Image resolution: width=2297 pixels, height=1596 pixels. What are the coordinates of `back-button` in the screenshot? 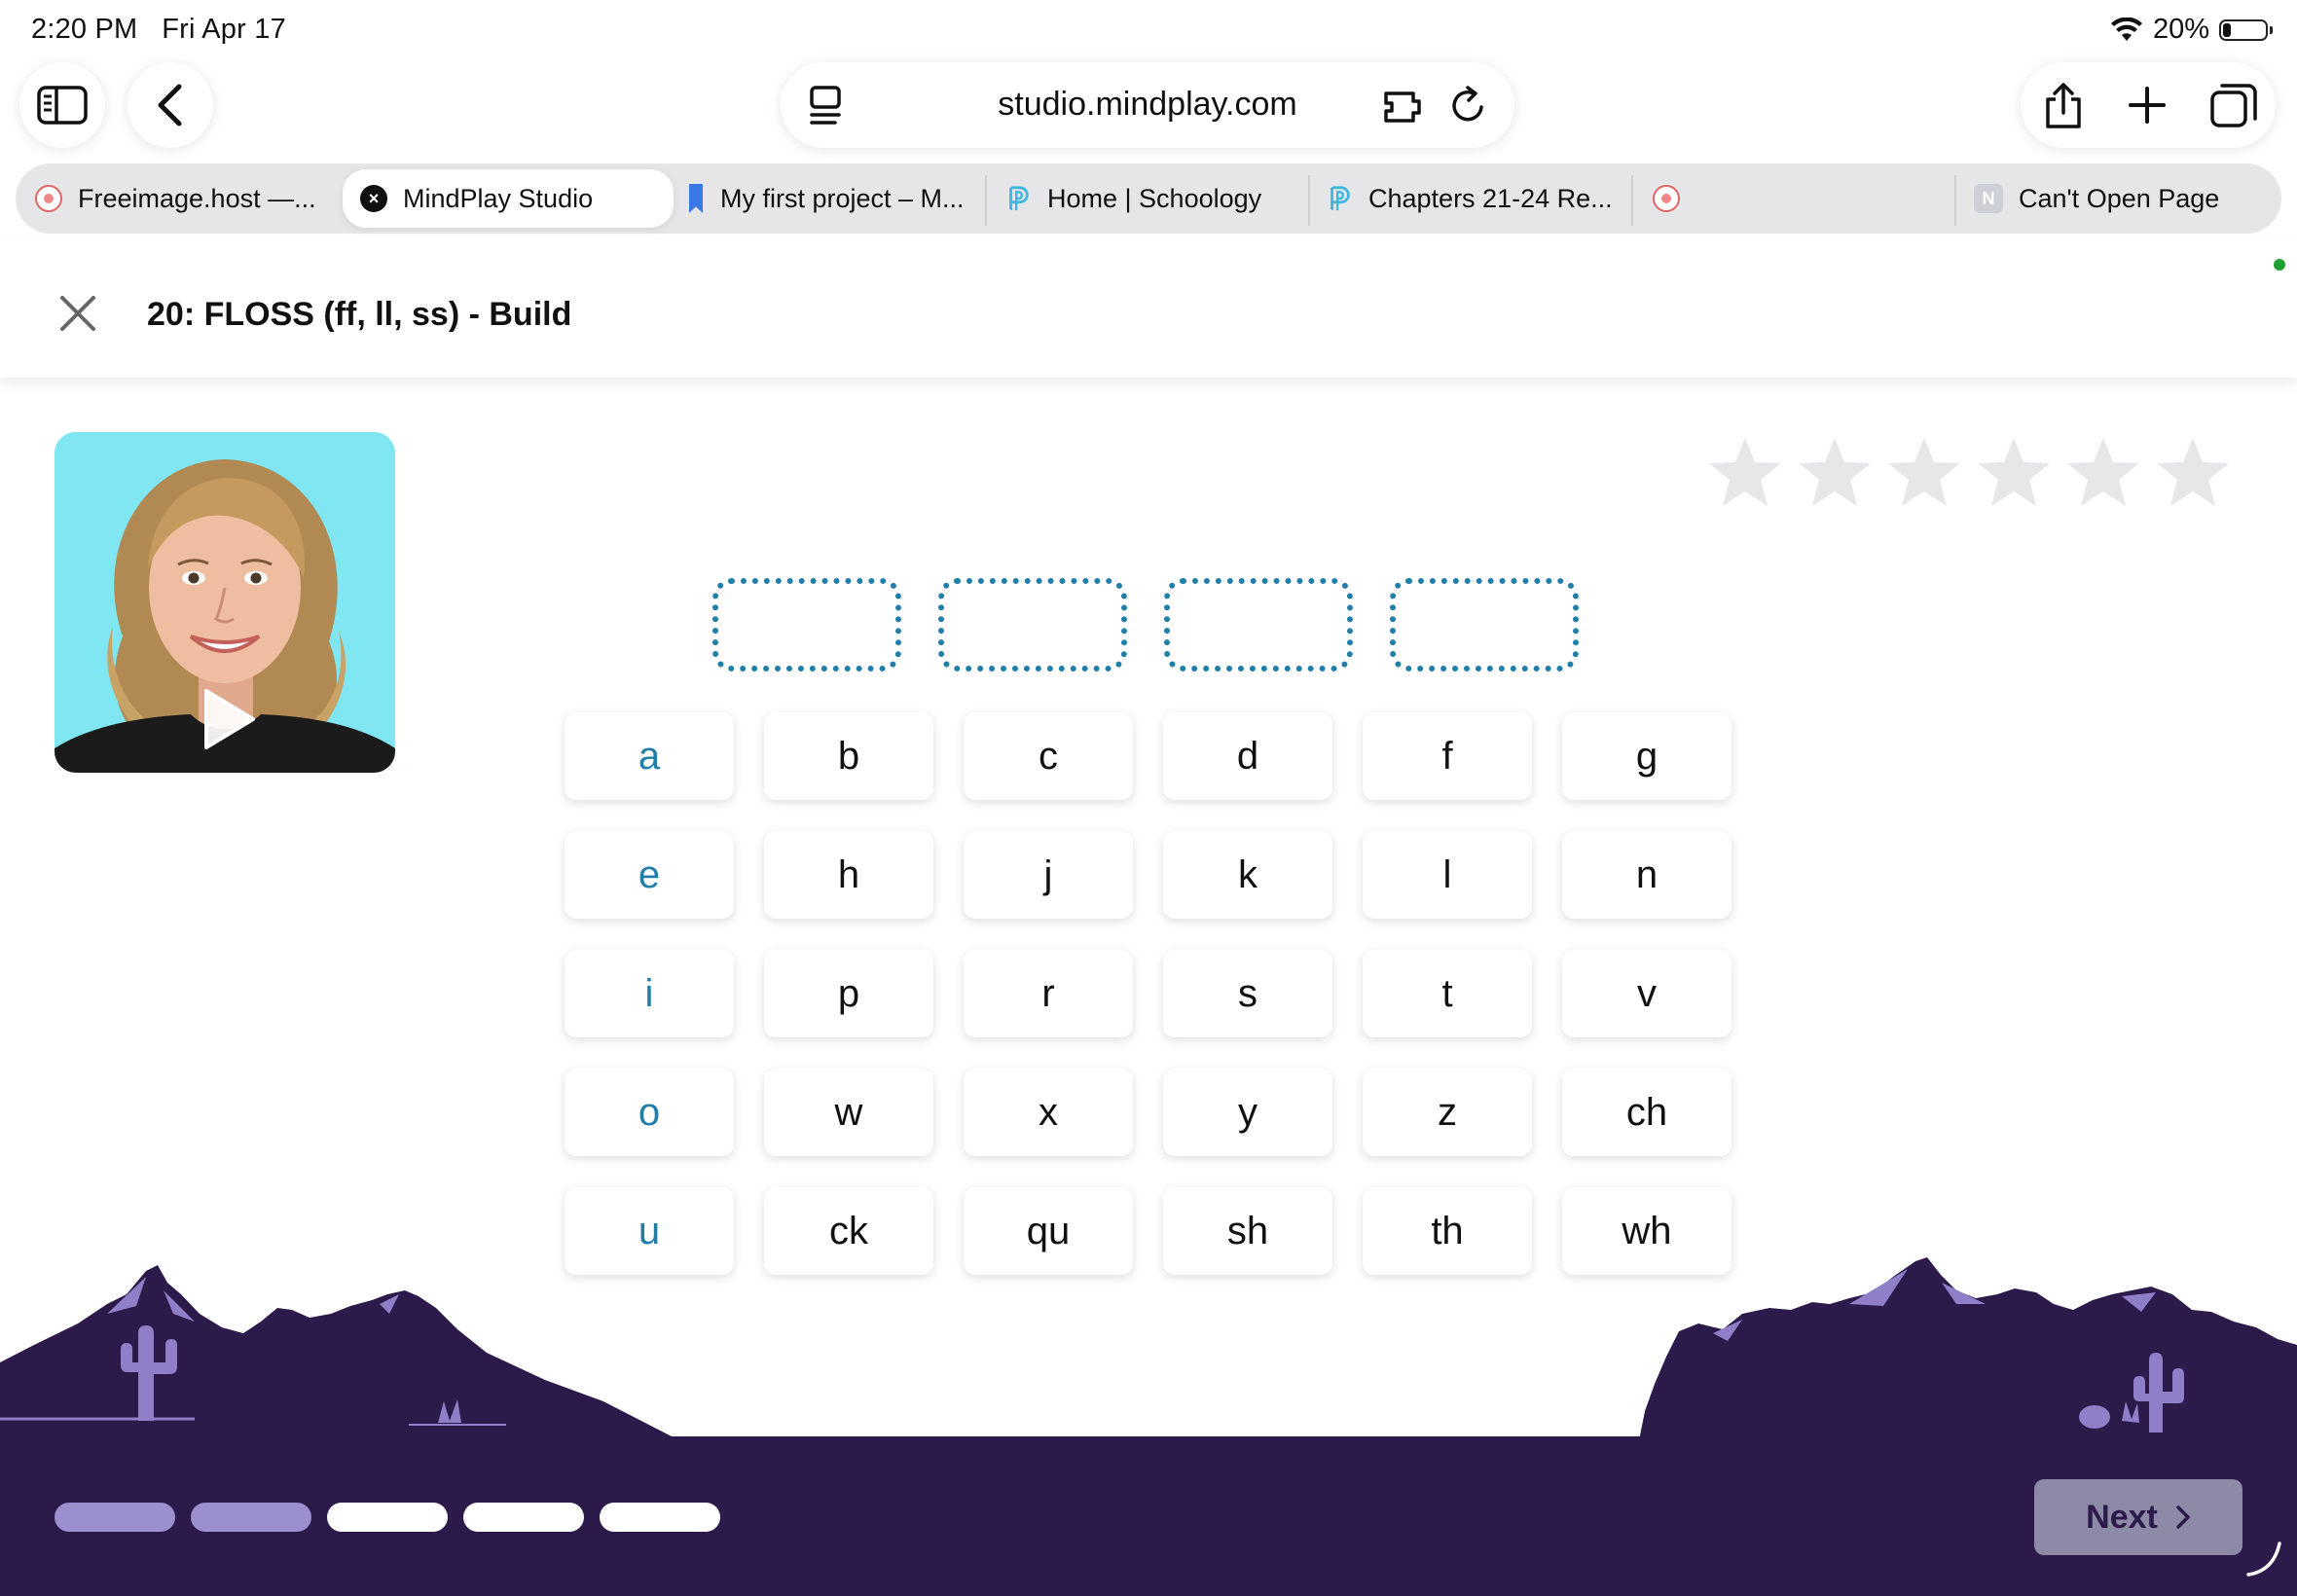 It's located at (170, 105).